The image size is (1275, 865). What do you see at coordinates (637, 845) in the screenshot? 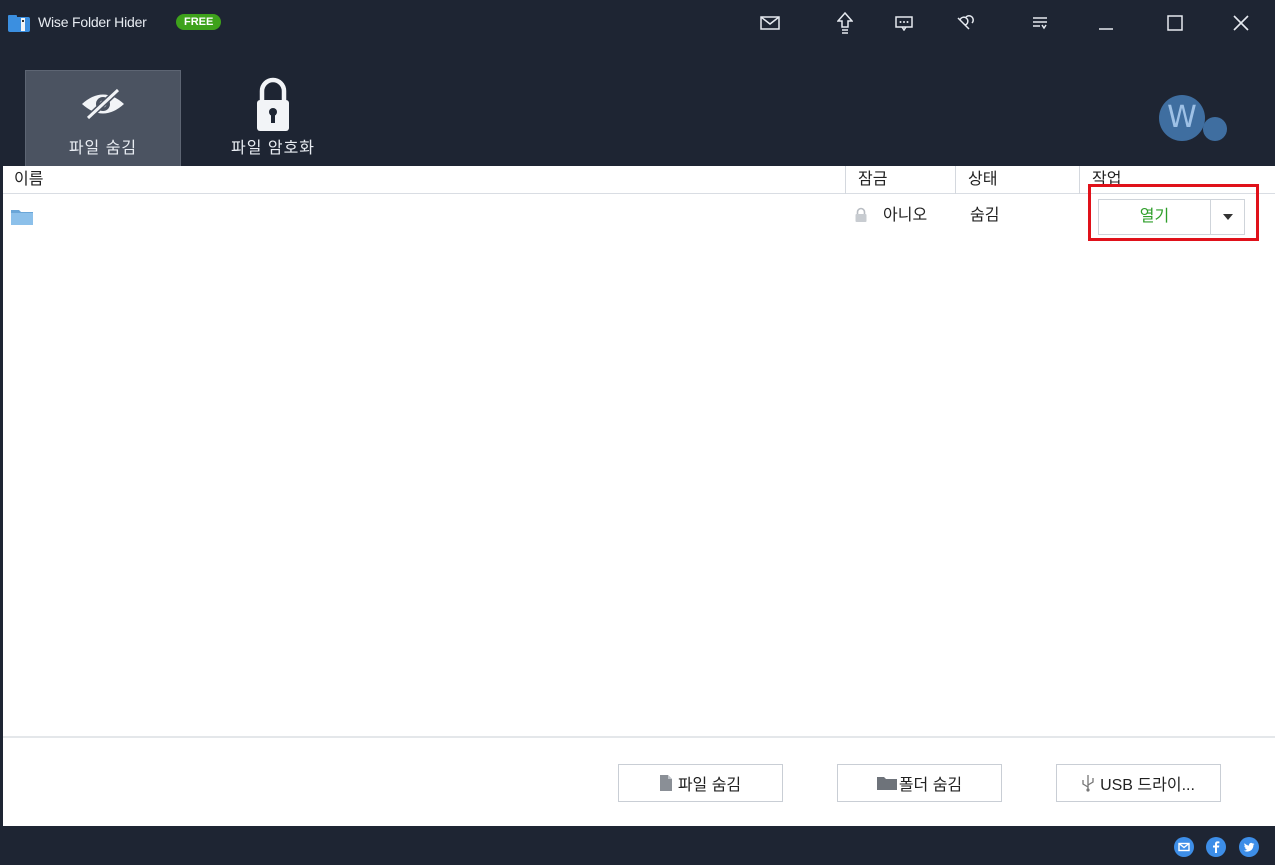
I see `footer` at bounding box center [637, 845].